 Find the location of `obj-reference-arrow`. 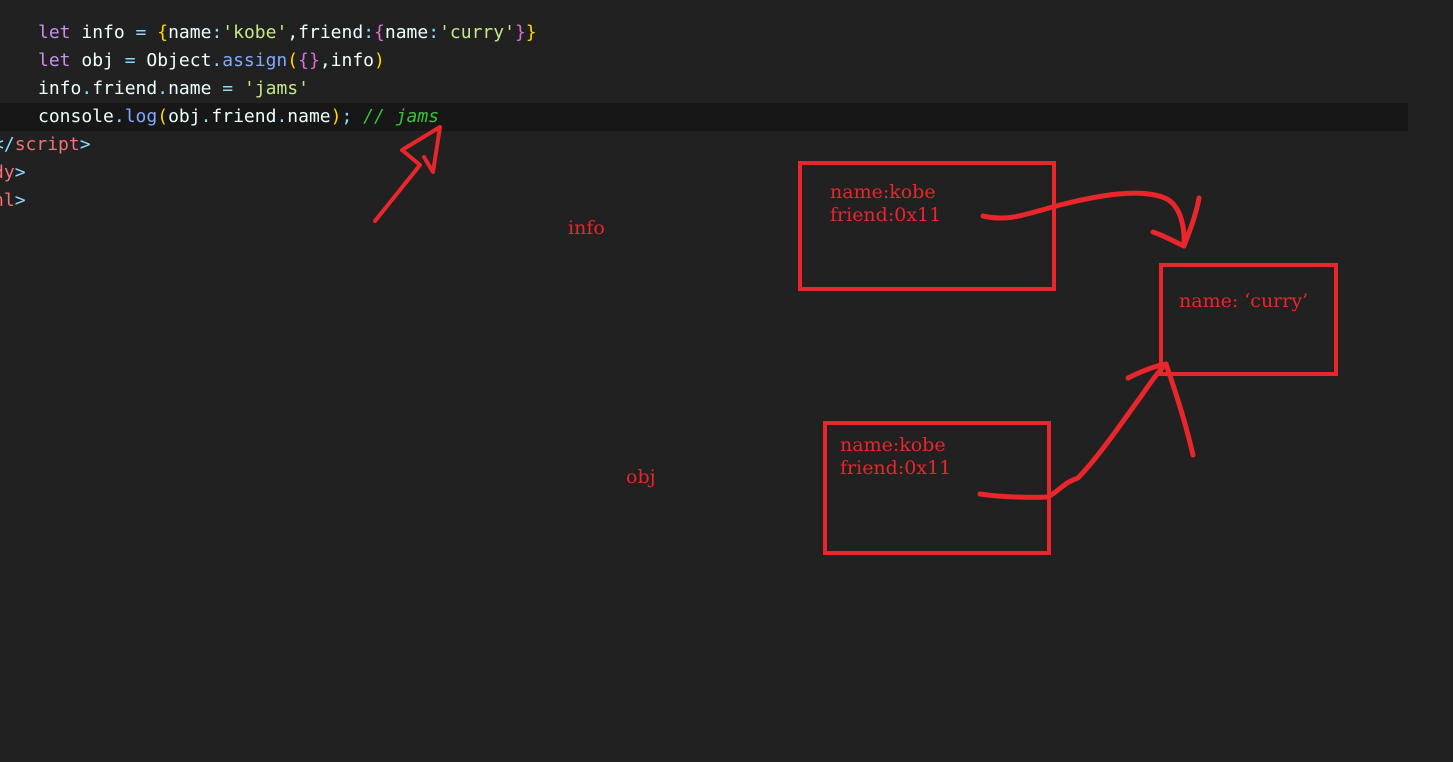

obj-reference-arrow is located at coordinates (1086, 430).